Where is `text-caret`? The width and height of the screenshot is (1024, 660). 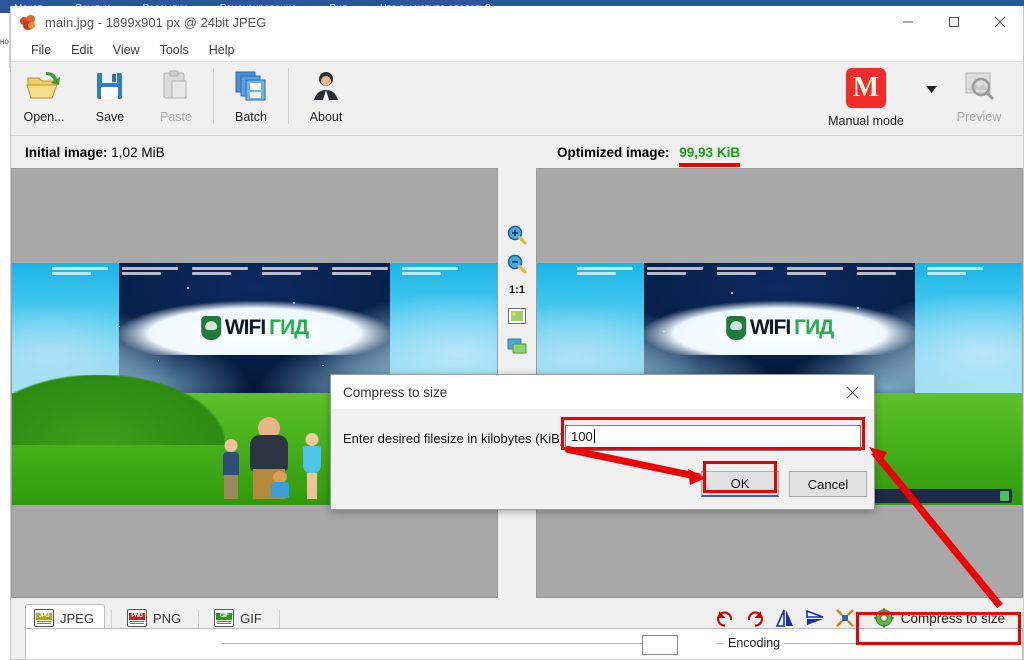 text-caret is located at coordinates (594, 436).